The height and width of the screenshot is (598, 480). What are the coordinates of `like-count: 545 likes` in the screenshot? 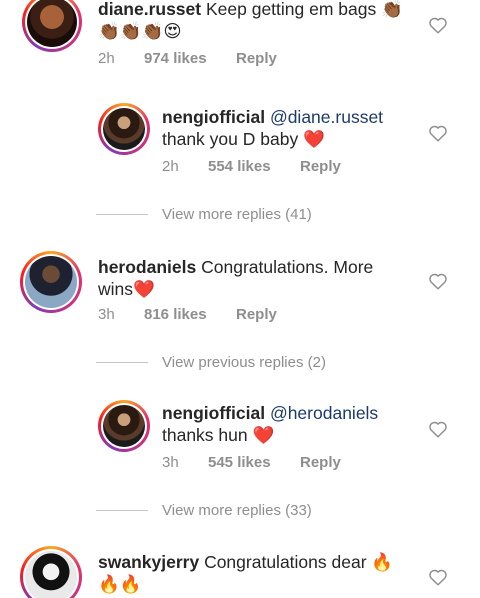 It's located at (254, 462).